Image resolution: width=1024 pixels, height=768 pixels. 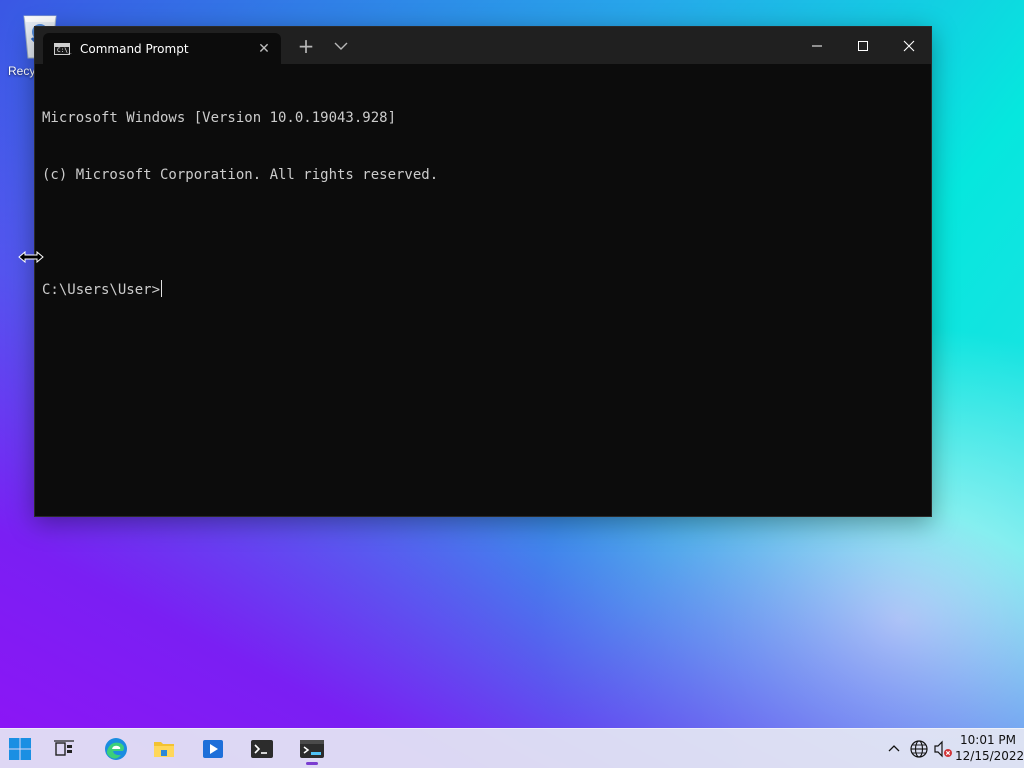 I want to click on close-icon, so click(x=909, y=45).